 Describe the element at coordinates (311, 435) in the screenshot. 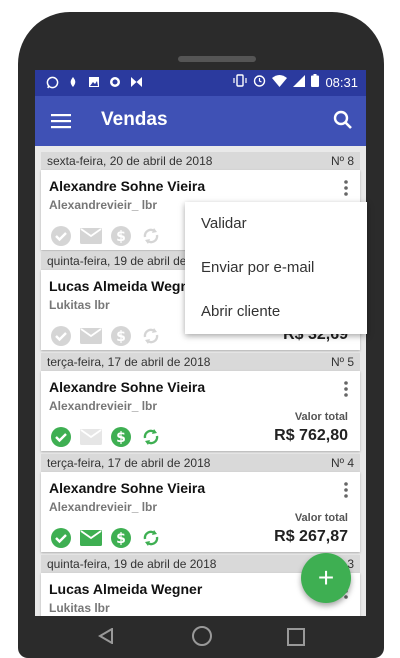

I see `sale-total: R$ 762,80` at that location.